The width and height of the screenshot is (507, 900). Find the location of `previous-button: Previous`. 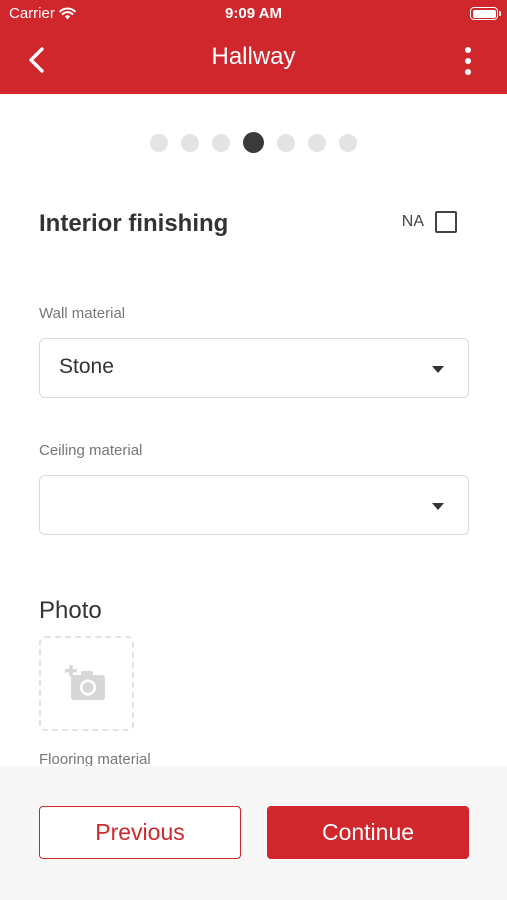

previous-button: Previous is located at coordinates (140, 832).